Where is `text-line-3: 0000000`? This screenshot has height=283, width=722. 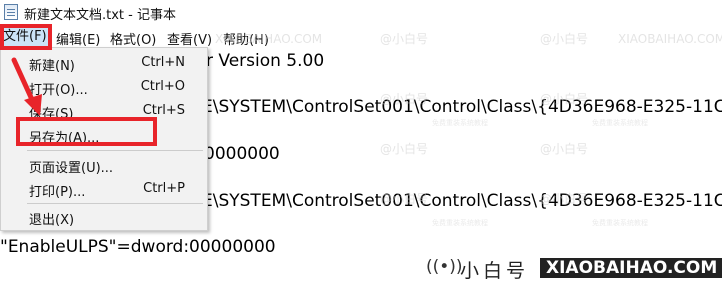 text-line-3: 0000000 is located at coordinates (242, 154).